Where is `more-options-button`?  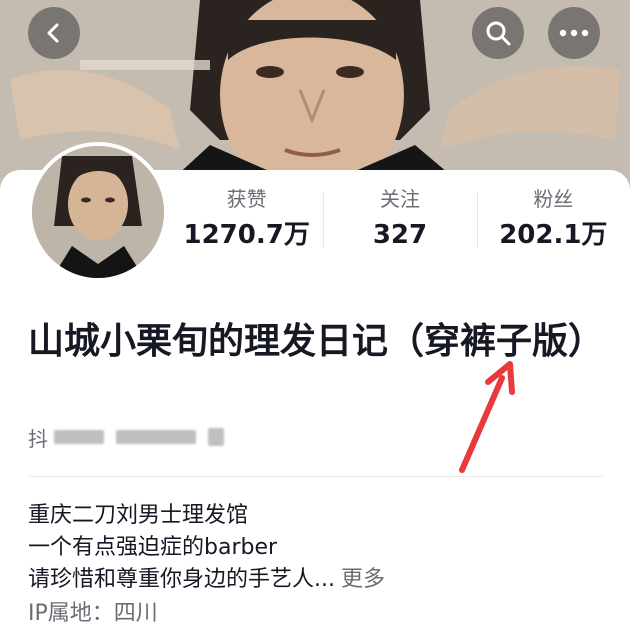 more-options-button is located at coordinates (574, 33).